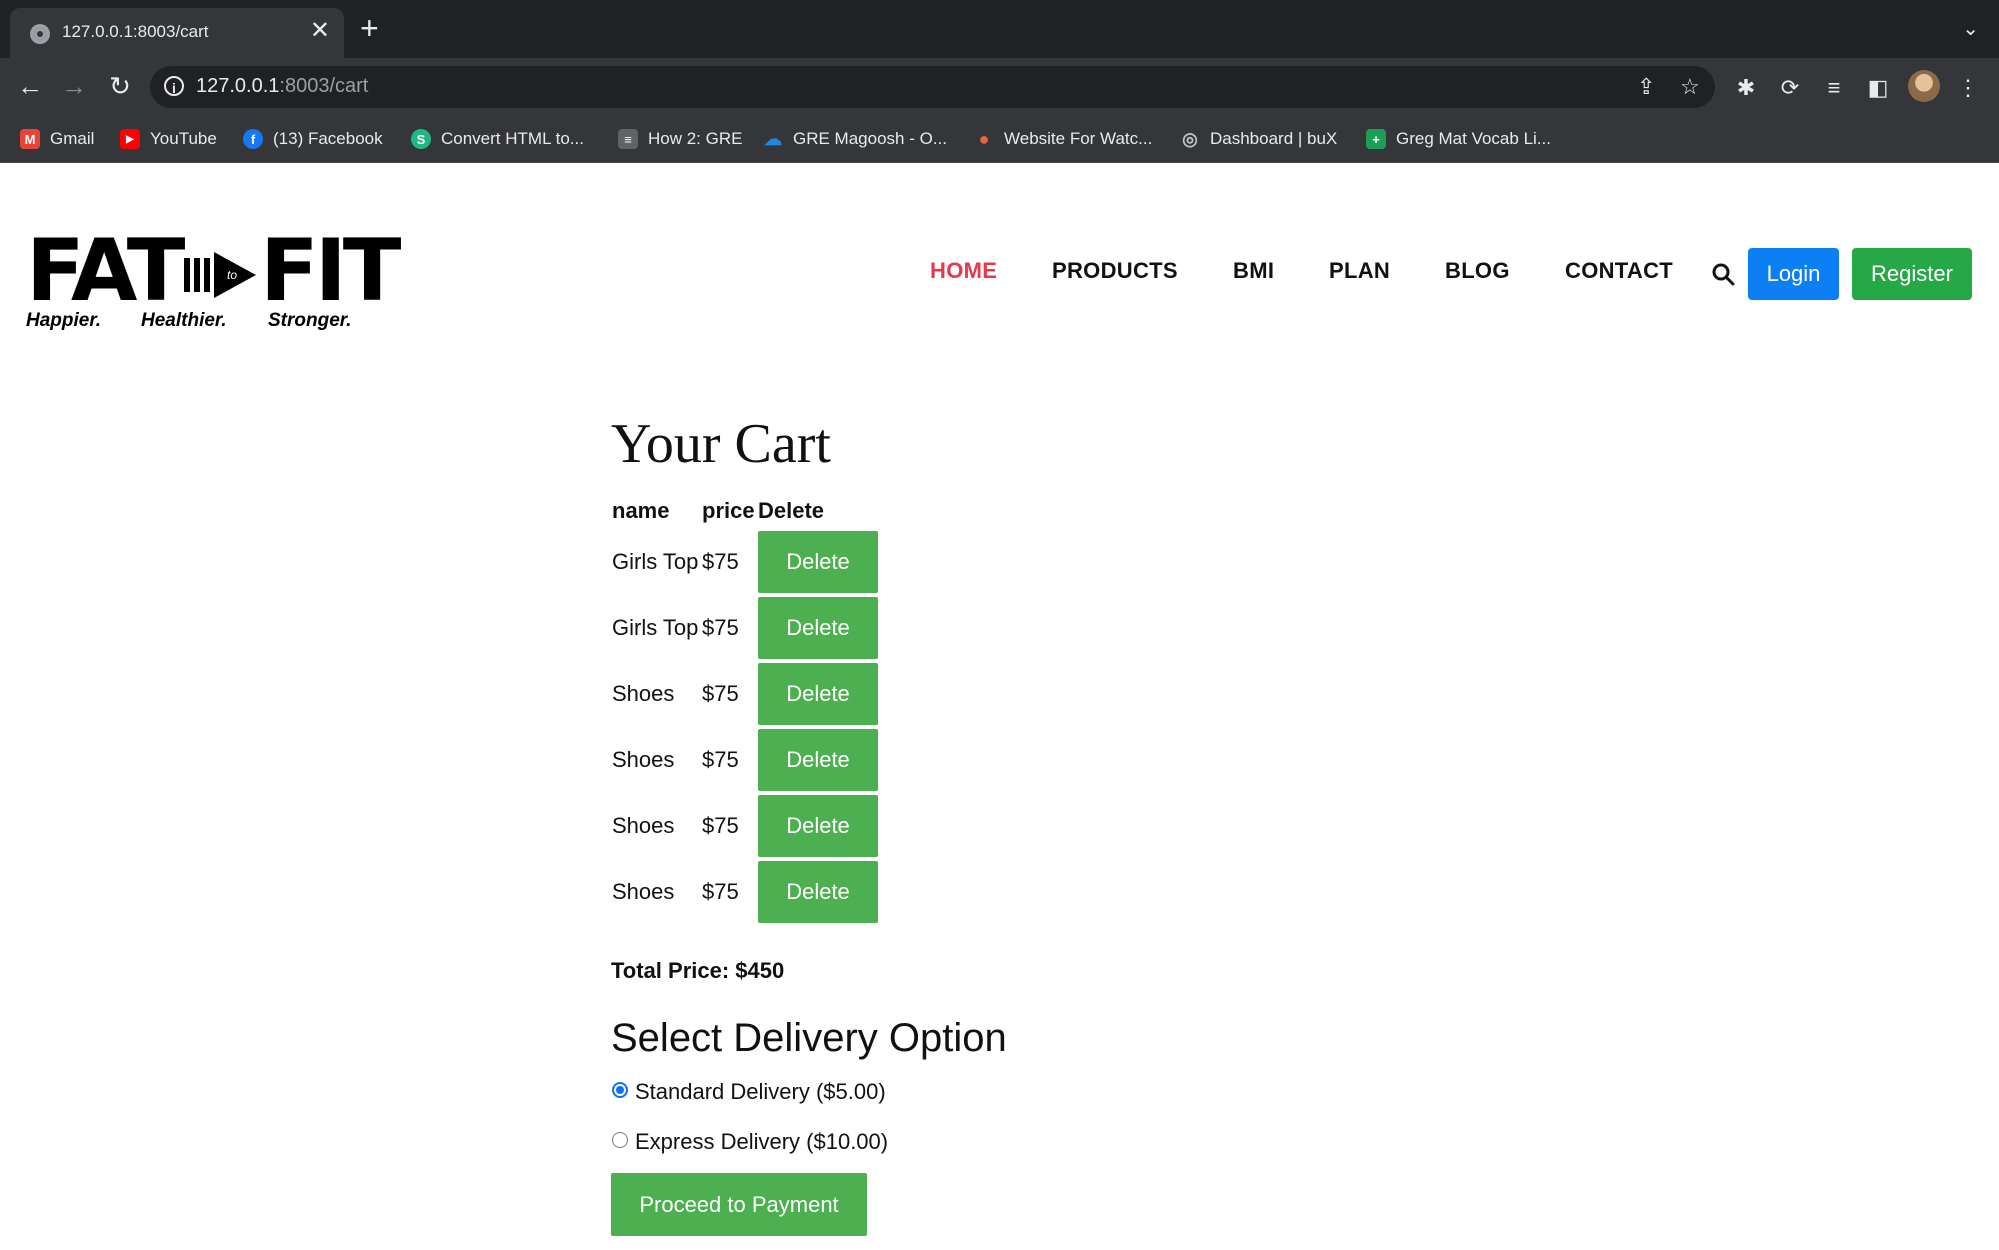  Describe the element at coordinates (330, 271) in the screenshot. I see `logo-fit: FIT` at that location.